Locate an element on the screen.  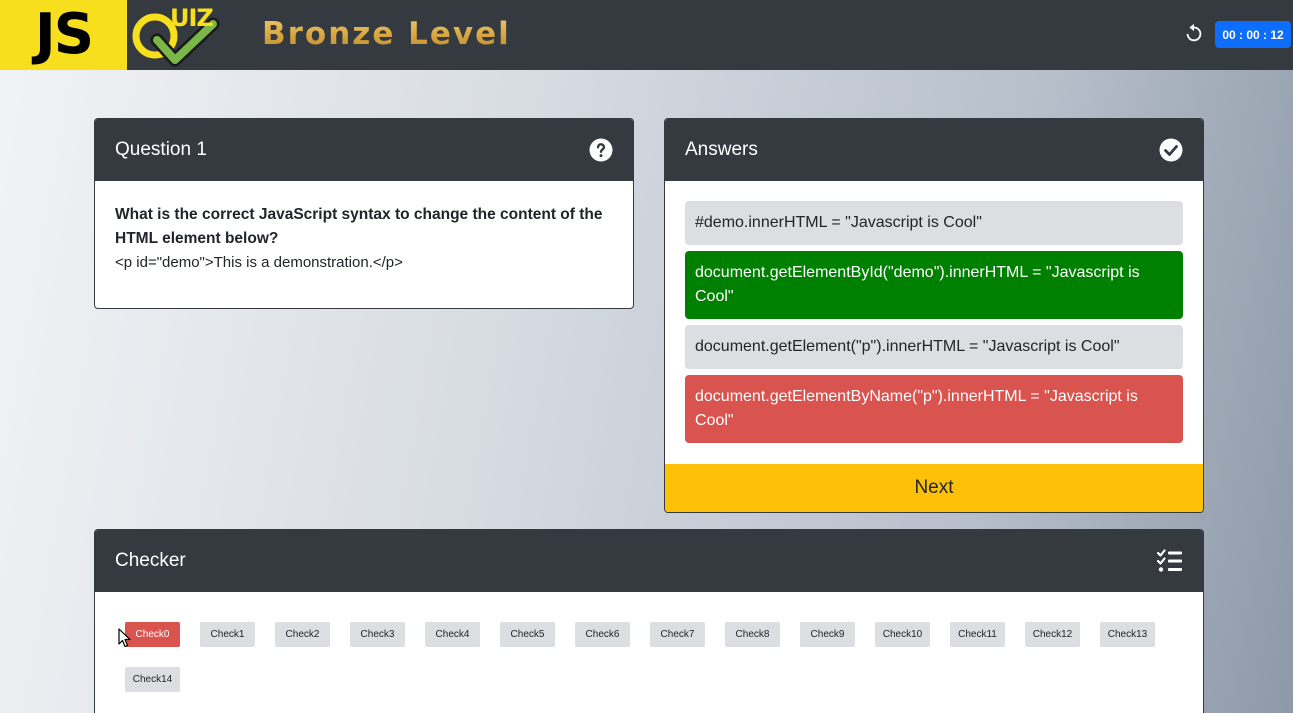
answer-option-1: #demo.innerHTML = "Javascript is Cool" is located at coordinates (934, 223).